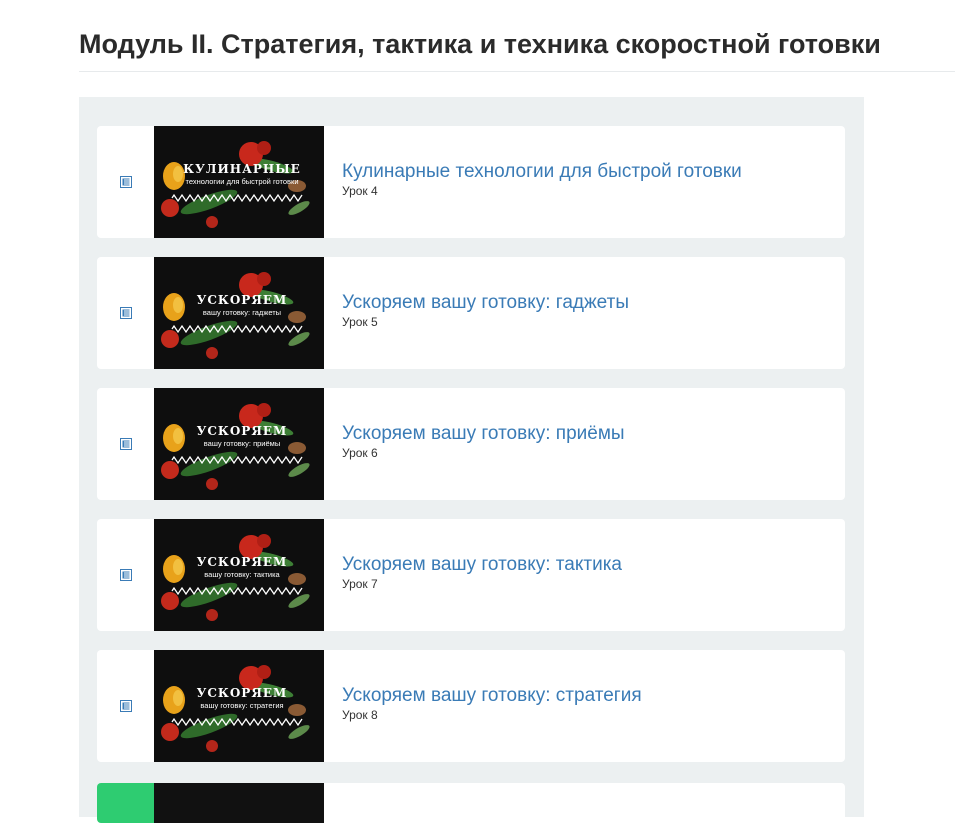 This screenshot has width=969, height=823. What do you see at coordinates (360, 191) in the screenshot?
I see `lesson-number: Урок 4` at bounding box center [360, 191].